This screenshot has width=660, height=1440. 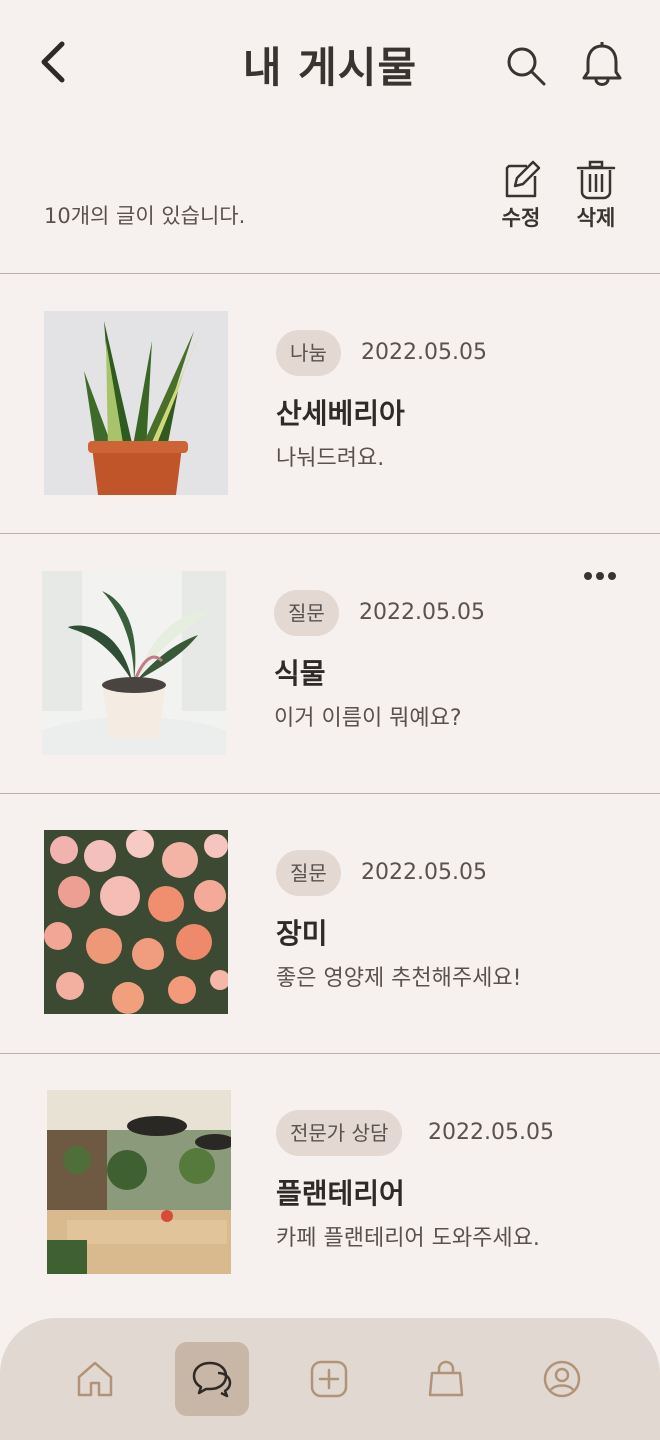 I want to click on nav-add, so click(x=329, y=1379).